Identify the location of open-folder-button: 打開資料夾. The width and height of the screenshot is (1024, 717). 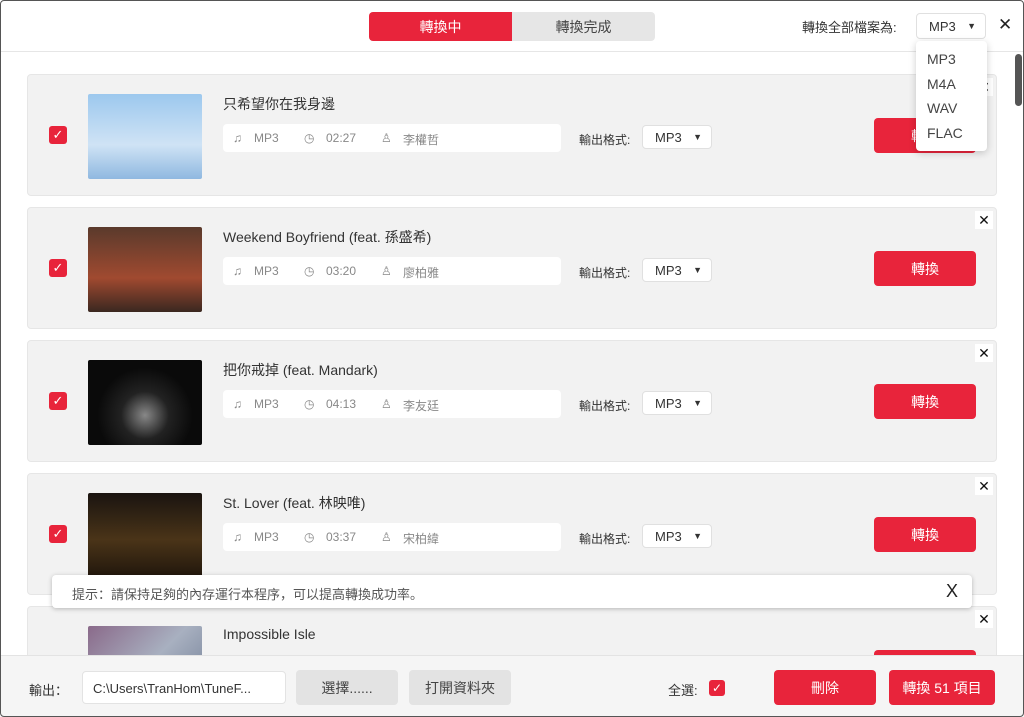
(460, 687).